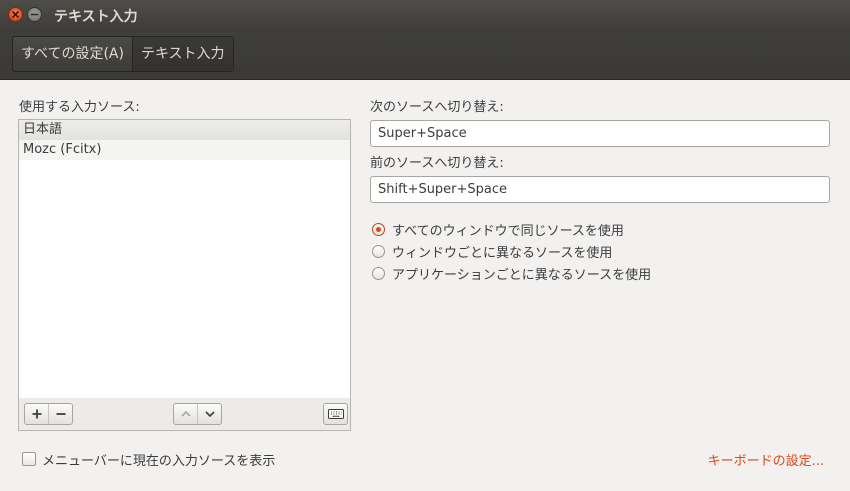 The image size is (850, 491). I want to click on radio-label: ウィンドウごとに異なるソースを使用, so click(502, 253).